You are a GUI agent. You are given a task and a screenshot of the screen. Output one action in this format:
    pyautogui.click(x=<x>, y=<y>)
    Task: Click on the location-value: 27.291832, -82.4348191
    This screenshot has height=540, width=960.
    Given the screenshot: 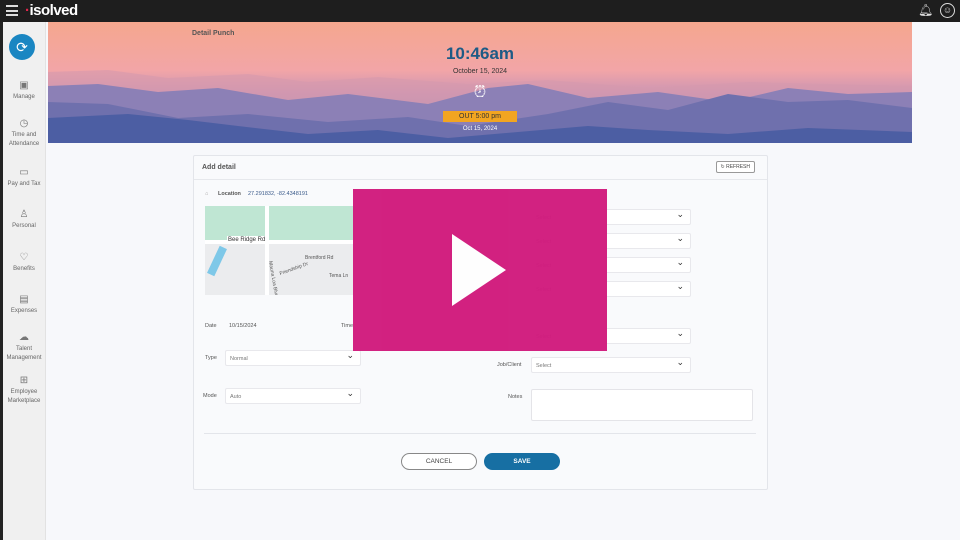 What is the action you would take?
    pyautogui.click(x=278, y=194)
    